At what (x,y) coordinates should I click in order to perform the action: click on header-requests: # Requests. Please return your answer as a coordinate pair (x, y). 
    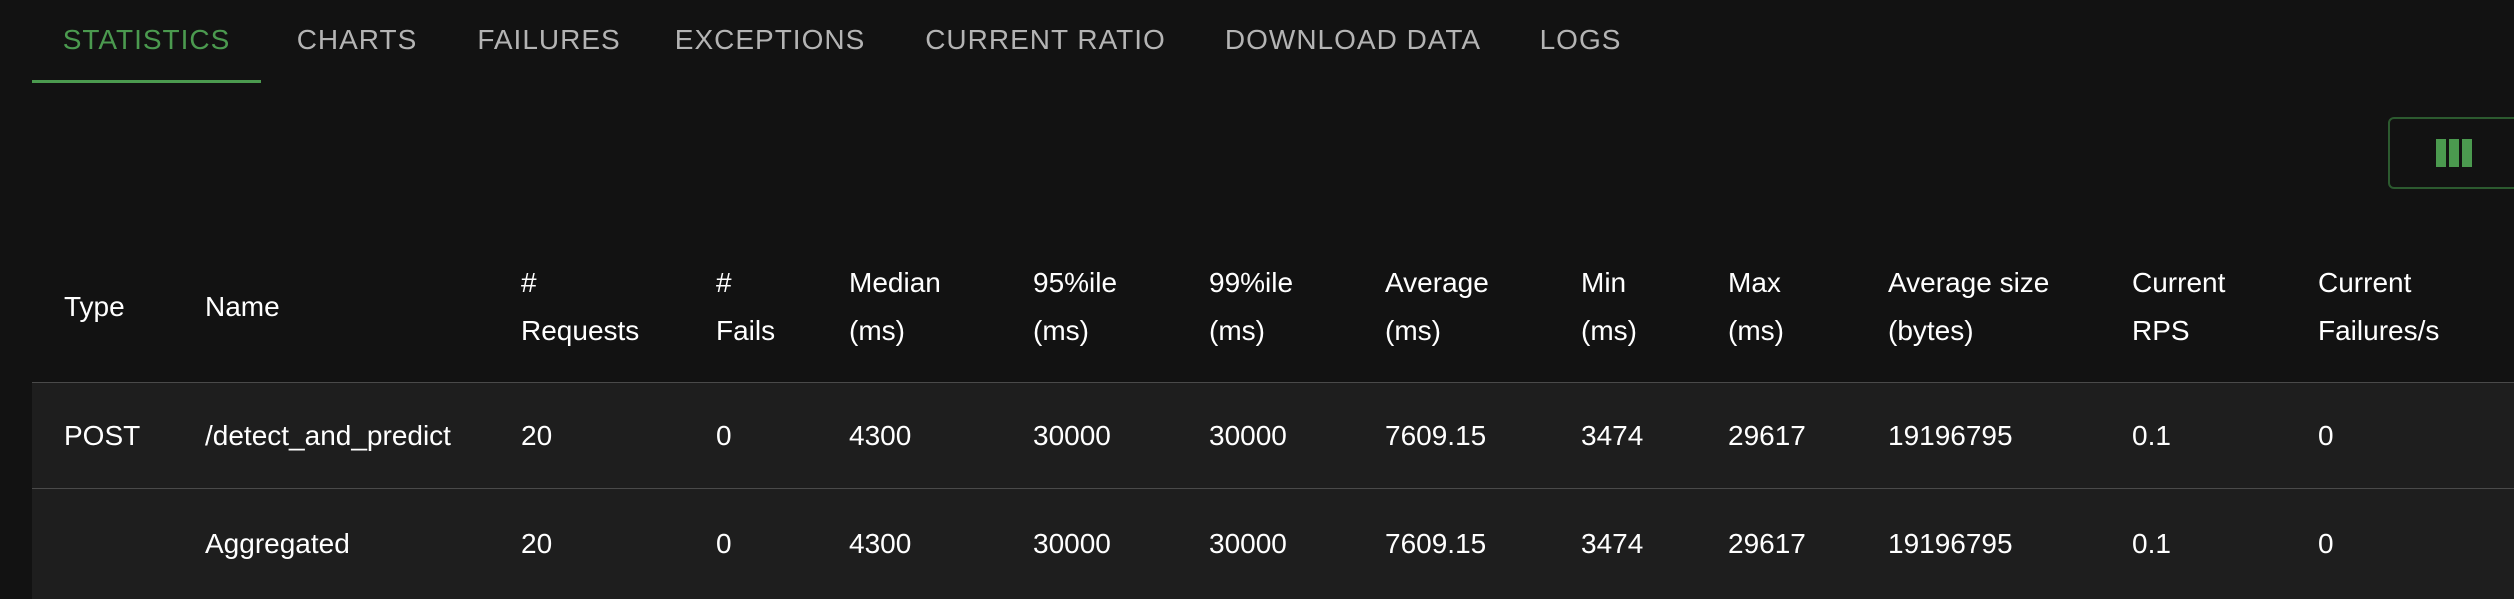
    Looking at the image, I should click on (580, 306).